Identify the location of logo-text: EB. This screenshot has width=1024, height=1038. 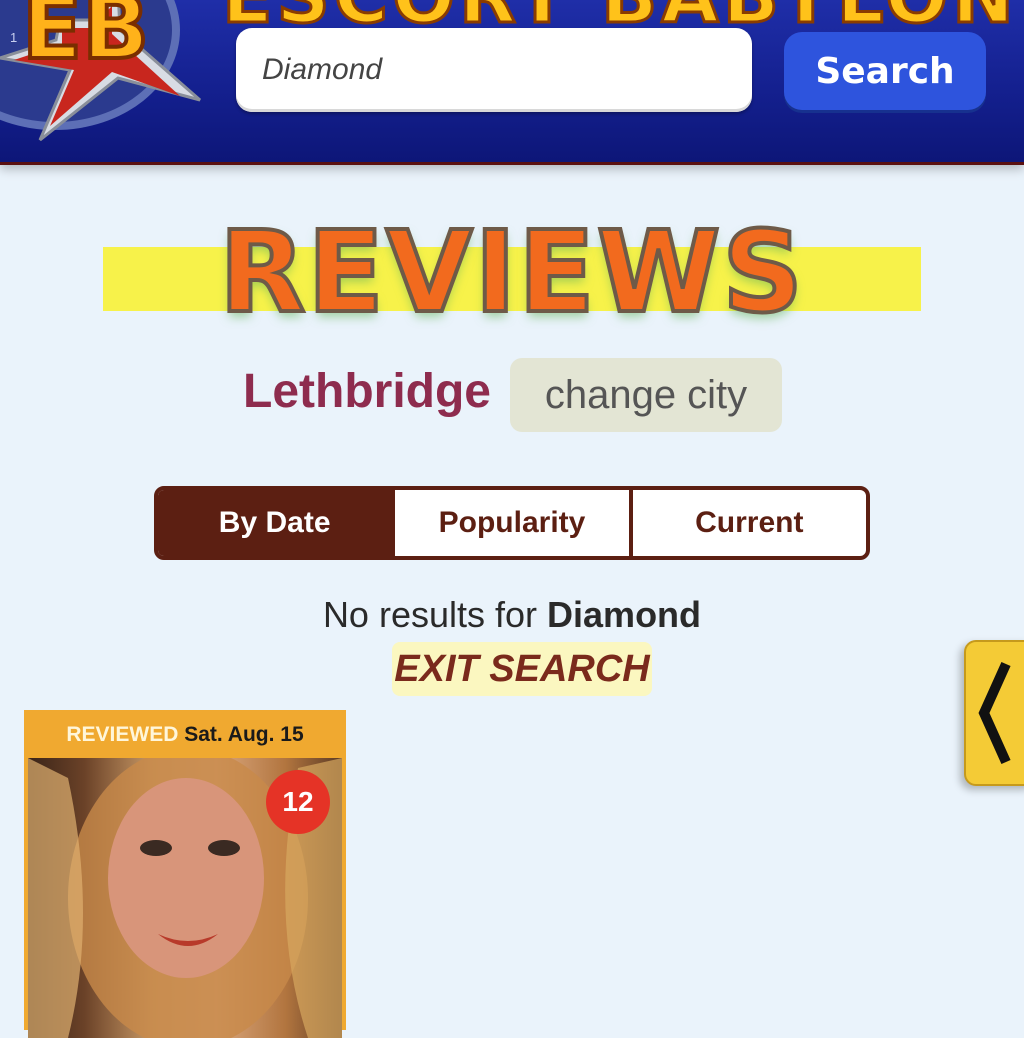
(85, 39).